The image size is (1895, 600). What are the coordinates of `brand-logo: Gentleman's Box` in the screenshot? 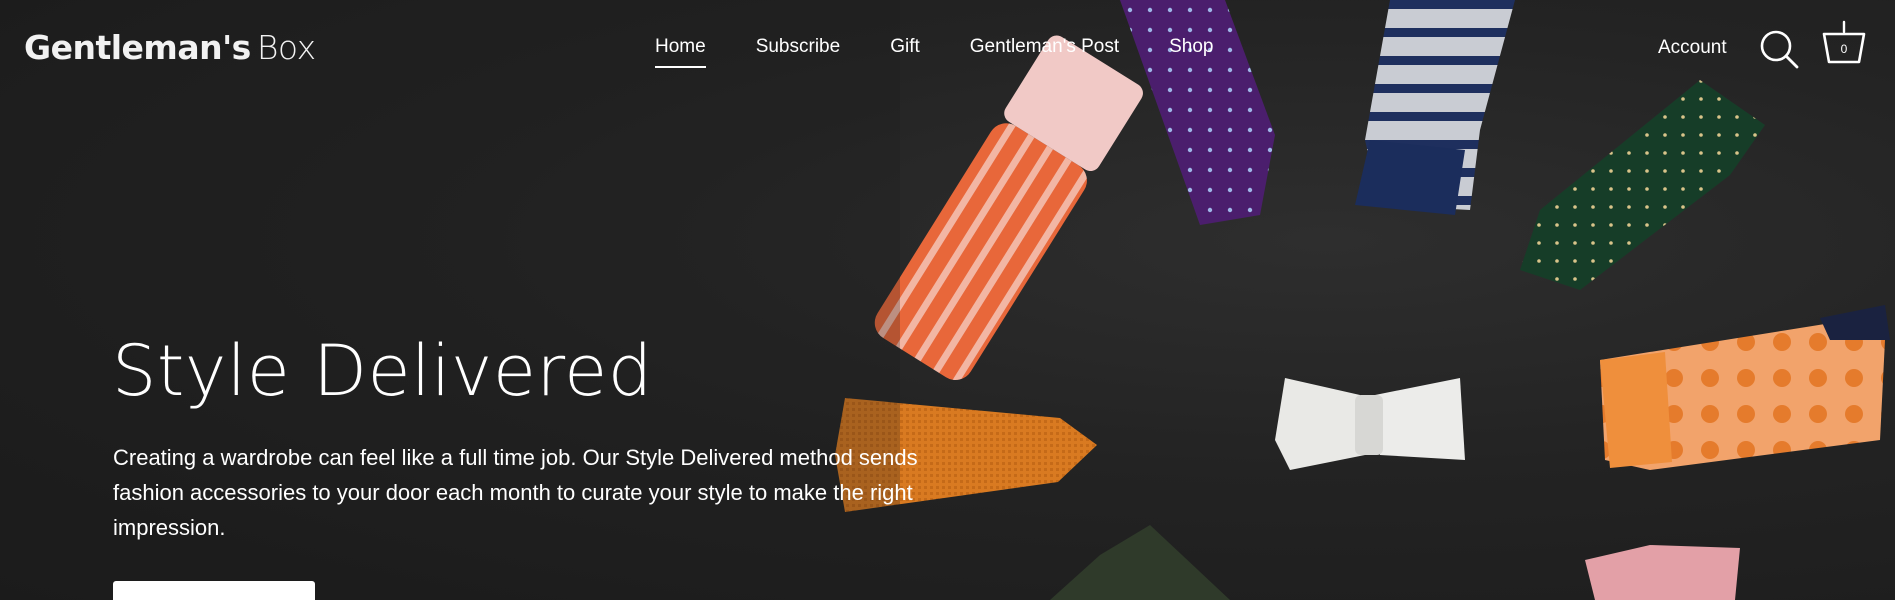 It's located at (170, 47).